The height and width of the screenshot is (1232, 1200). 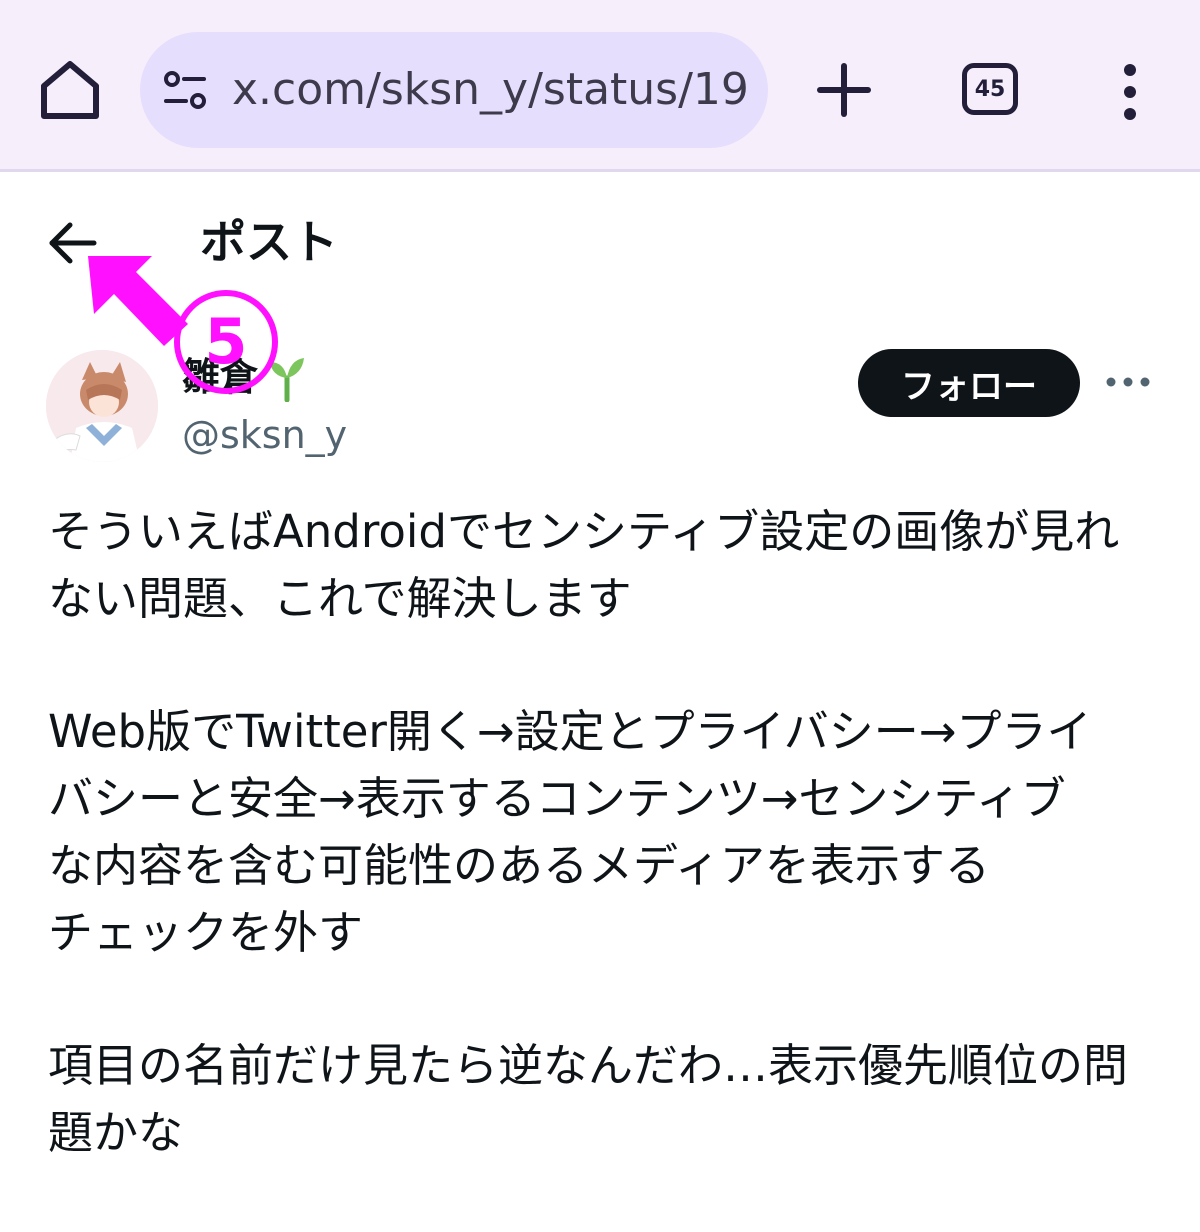 I want to click on browser-menu-button, so click(x=1130, y=92).